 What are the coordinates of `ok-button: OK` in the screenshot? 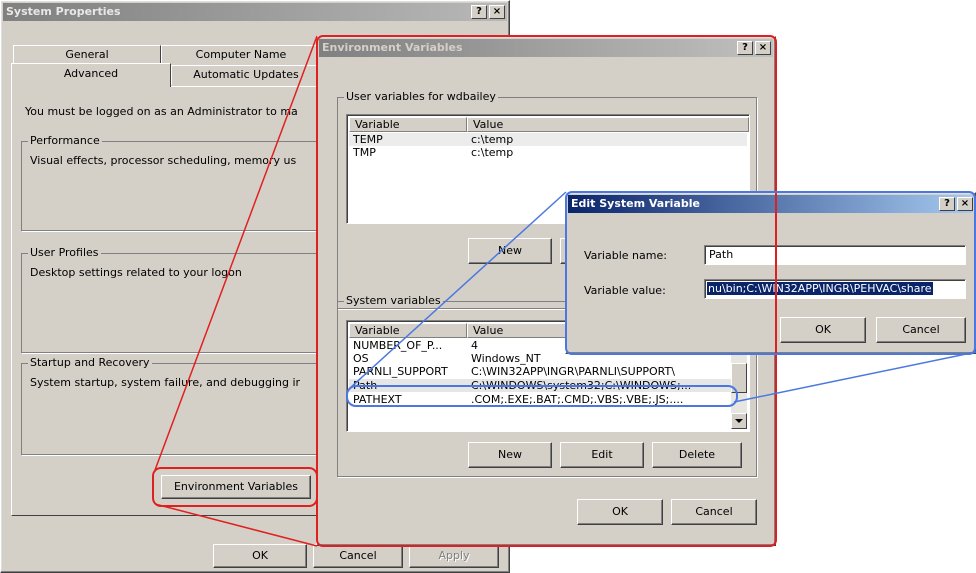 It's located at (260, 556).